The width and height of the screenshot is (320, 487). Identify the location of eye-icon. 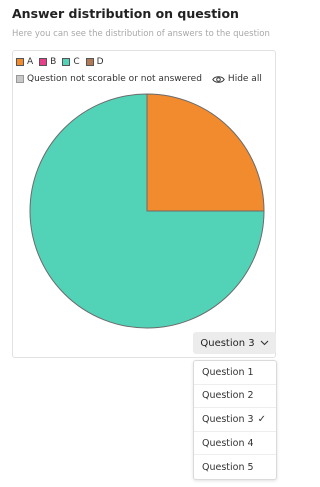
(218, 79).